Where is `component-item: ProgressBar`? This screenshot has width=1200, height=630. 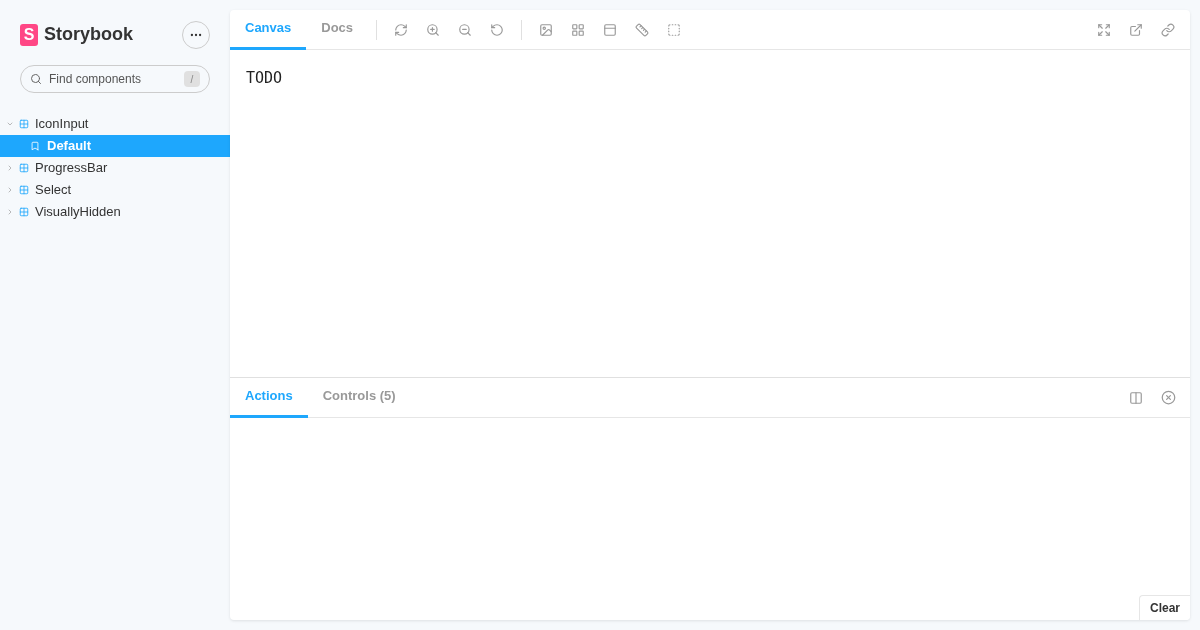
component-item: ProgressBar is located at coordinates (115, 168).